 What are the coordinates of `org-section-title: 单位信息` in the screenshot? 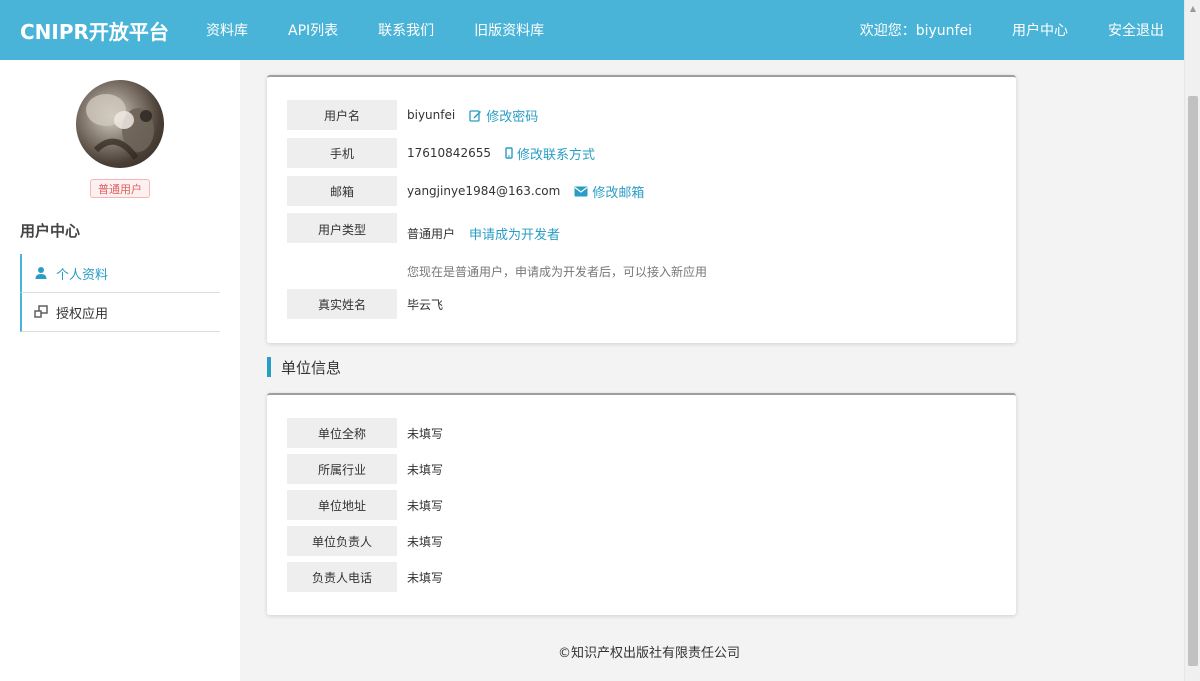 It's located at (304, 367).